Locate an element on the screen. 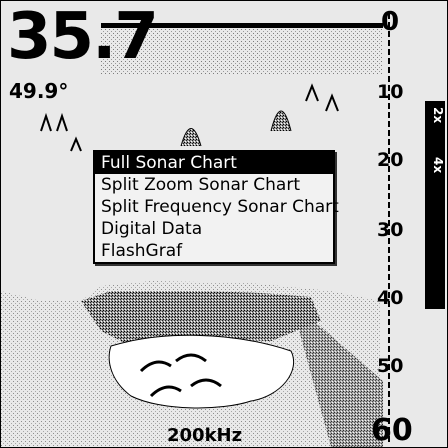  menu-item-split-zoom-sonar-chart: Split Zoom Sonar Chart is located at coordinates (214, 185).